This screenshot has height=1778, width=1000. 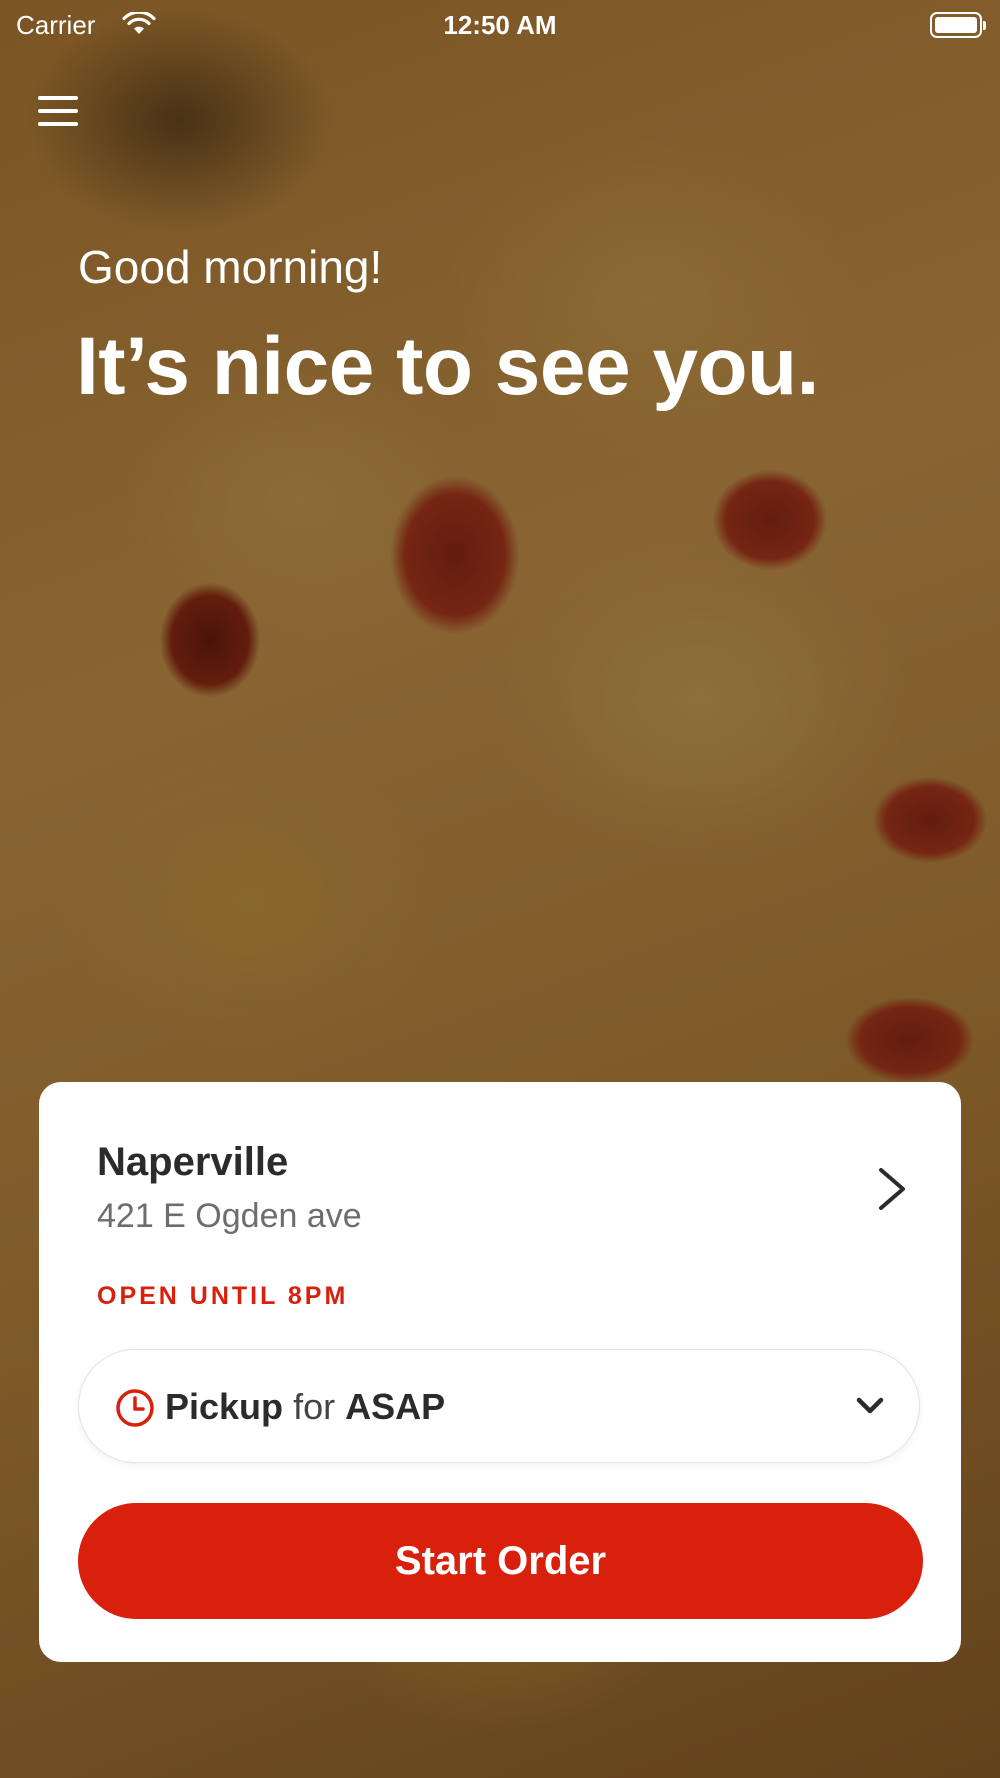 I want to click on hamburger-menu-icon, so click(x=58, y=114).